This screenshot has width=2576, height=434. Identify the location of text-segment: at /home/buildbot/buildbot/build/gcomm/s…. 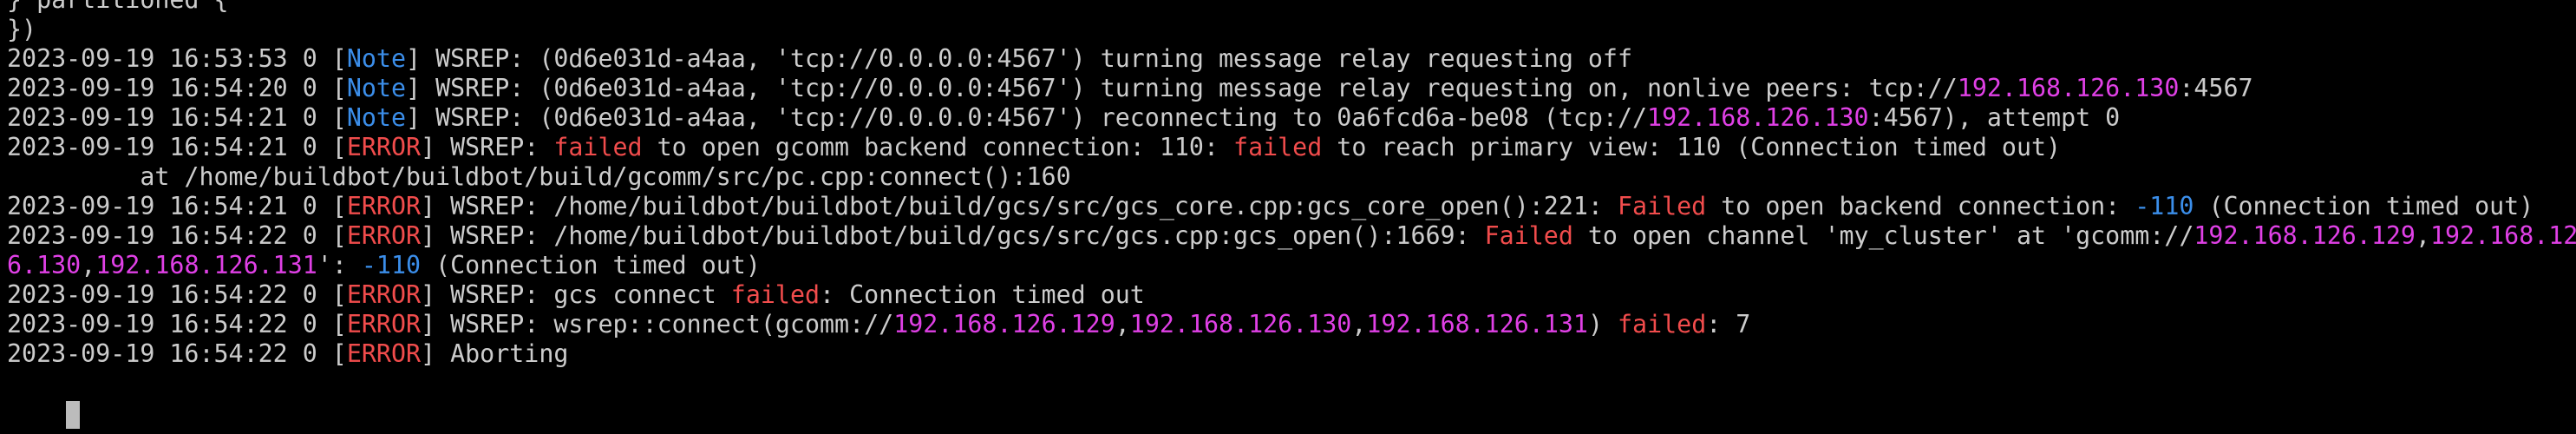
(539, 176).